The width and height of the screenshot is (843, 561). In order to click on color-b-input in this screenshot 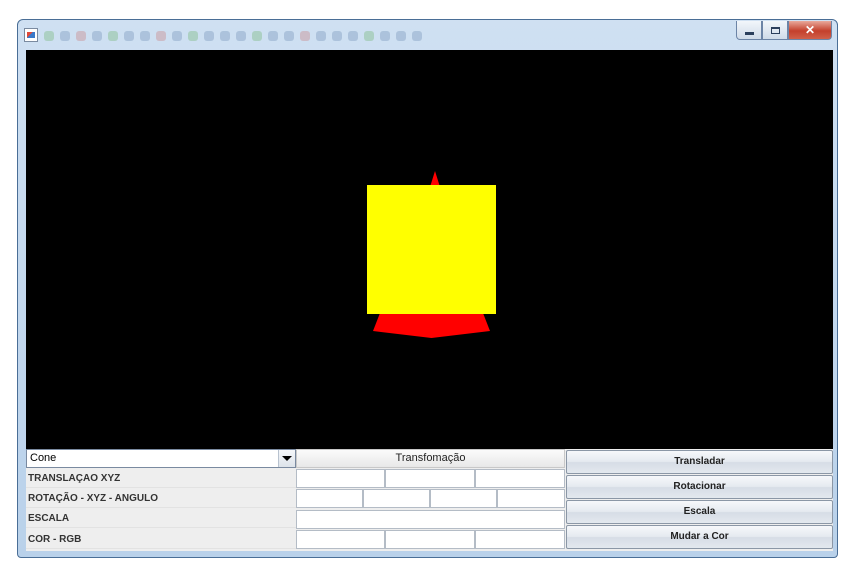, I will do `click(520, 539)`.